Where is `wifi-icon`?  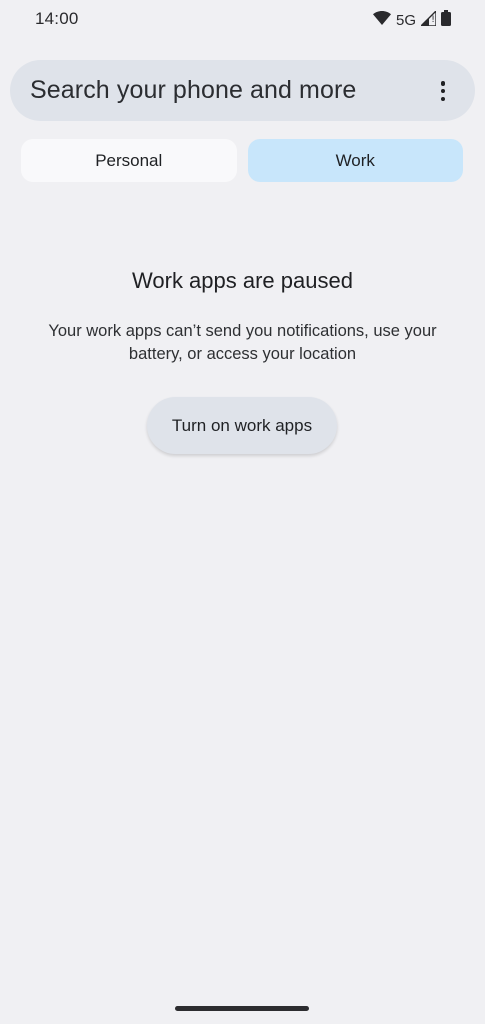 wifi-icon is located at coordinates (381, 20).